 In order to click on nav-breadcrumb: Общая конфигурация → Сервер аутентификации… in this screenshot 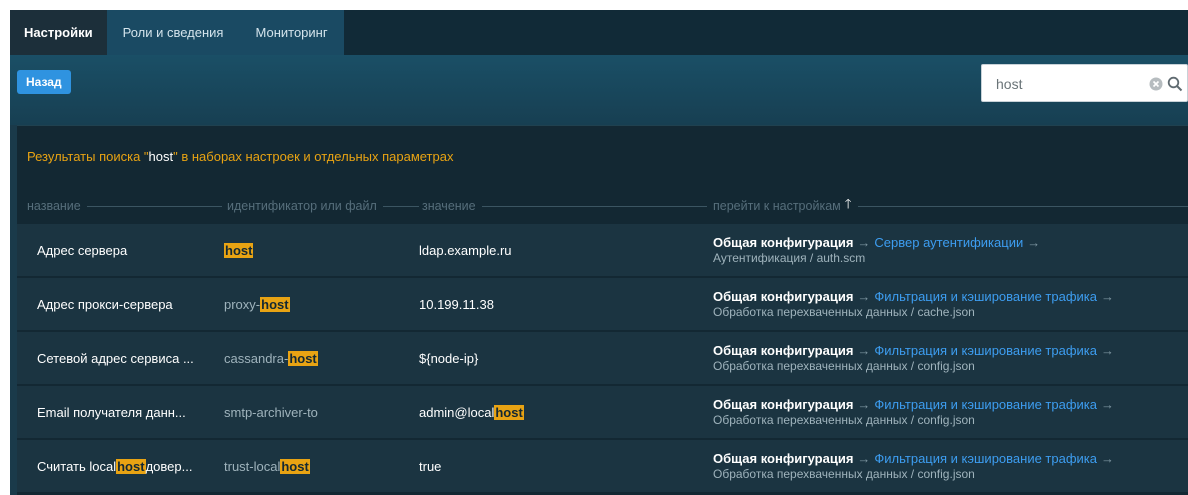, I will do `click(878, 243)`.